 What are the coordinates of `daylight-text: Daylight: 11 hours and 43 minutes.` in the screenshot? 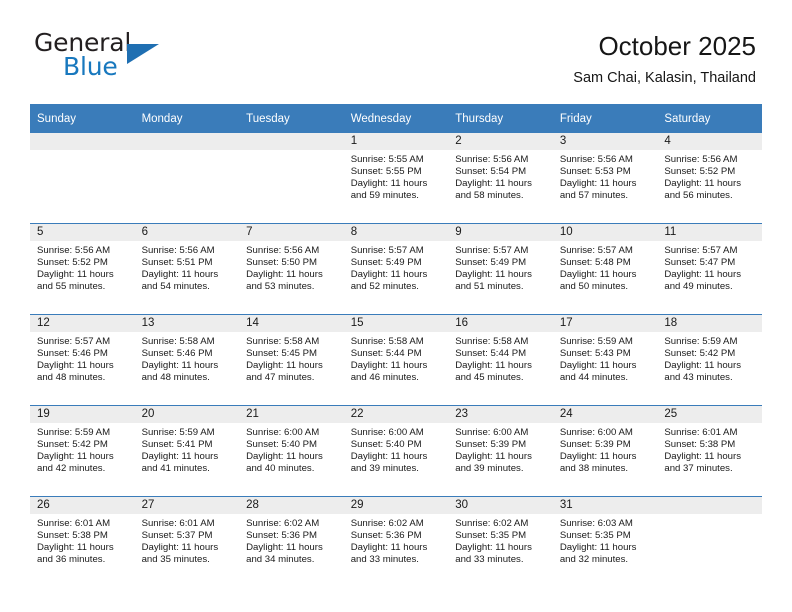 It's located at (702, 372).